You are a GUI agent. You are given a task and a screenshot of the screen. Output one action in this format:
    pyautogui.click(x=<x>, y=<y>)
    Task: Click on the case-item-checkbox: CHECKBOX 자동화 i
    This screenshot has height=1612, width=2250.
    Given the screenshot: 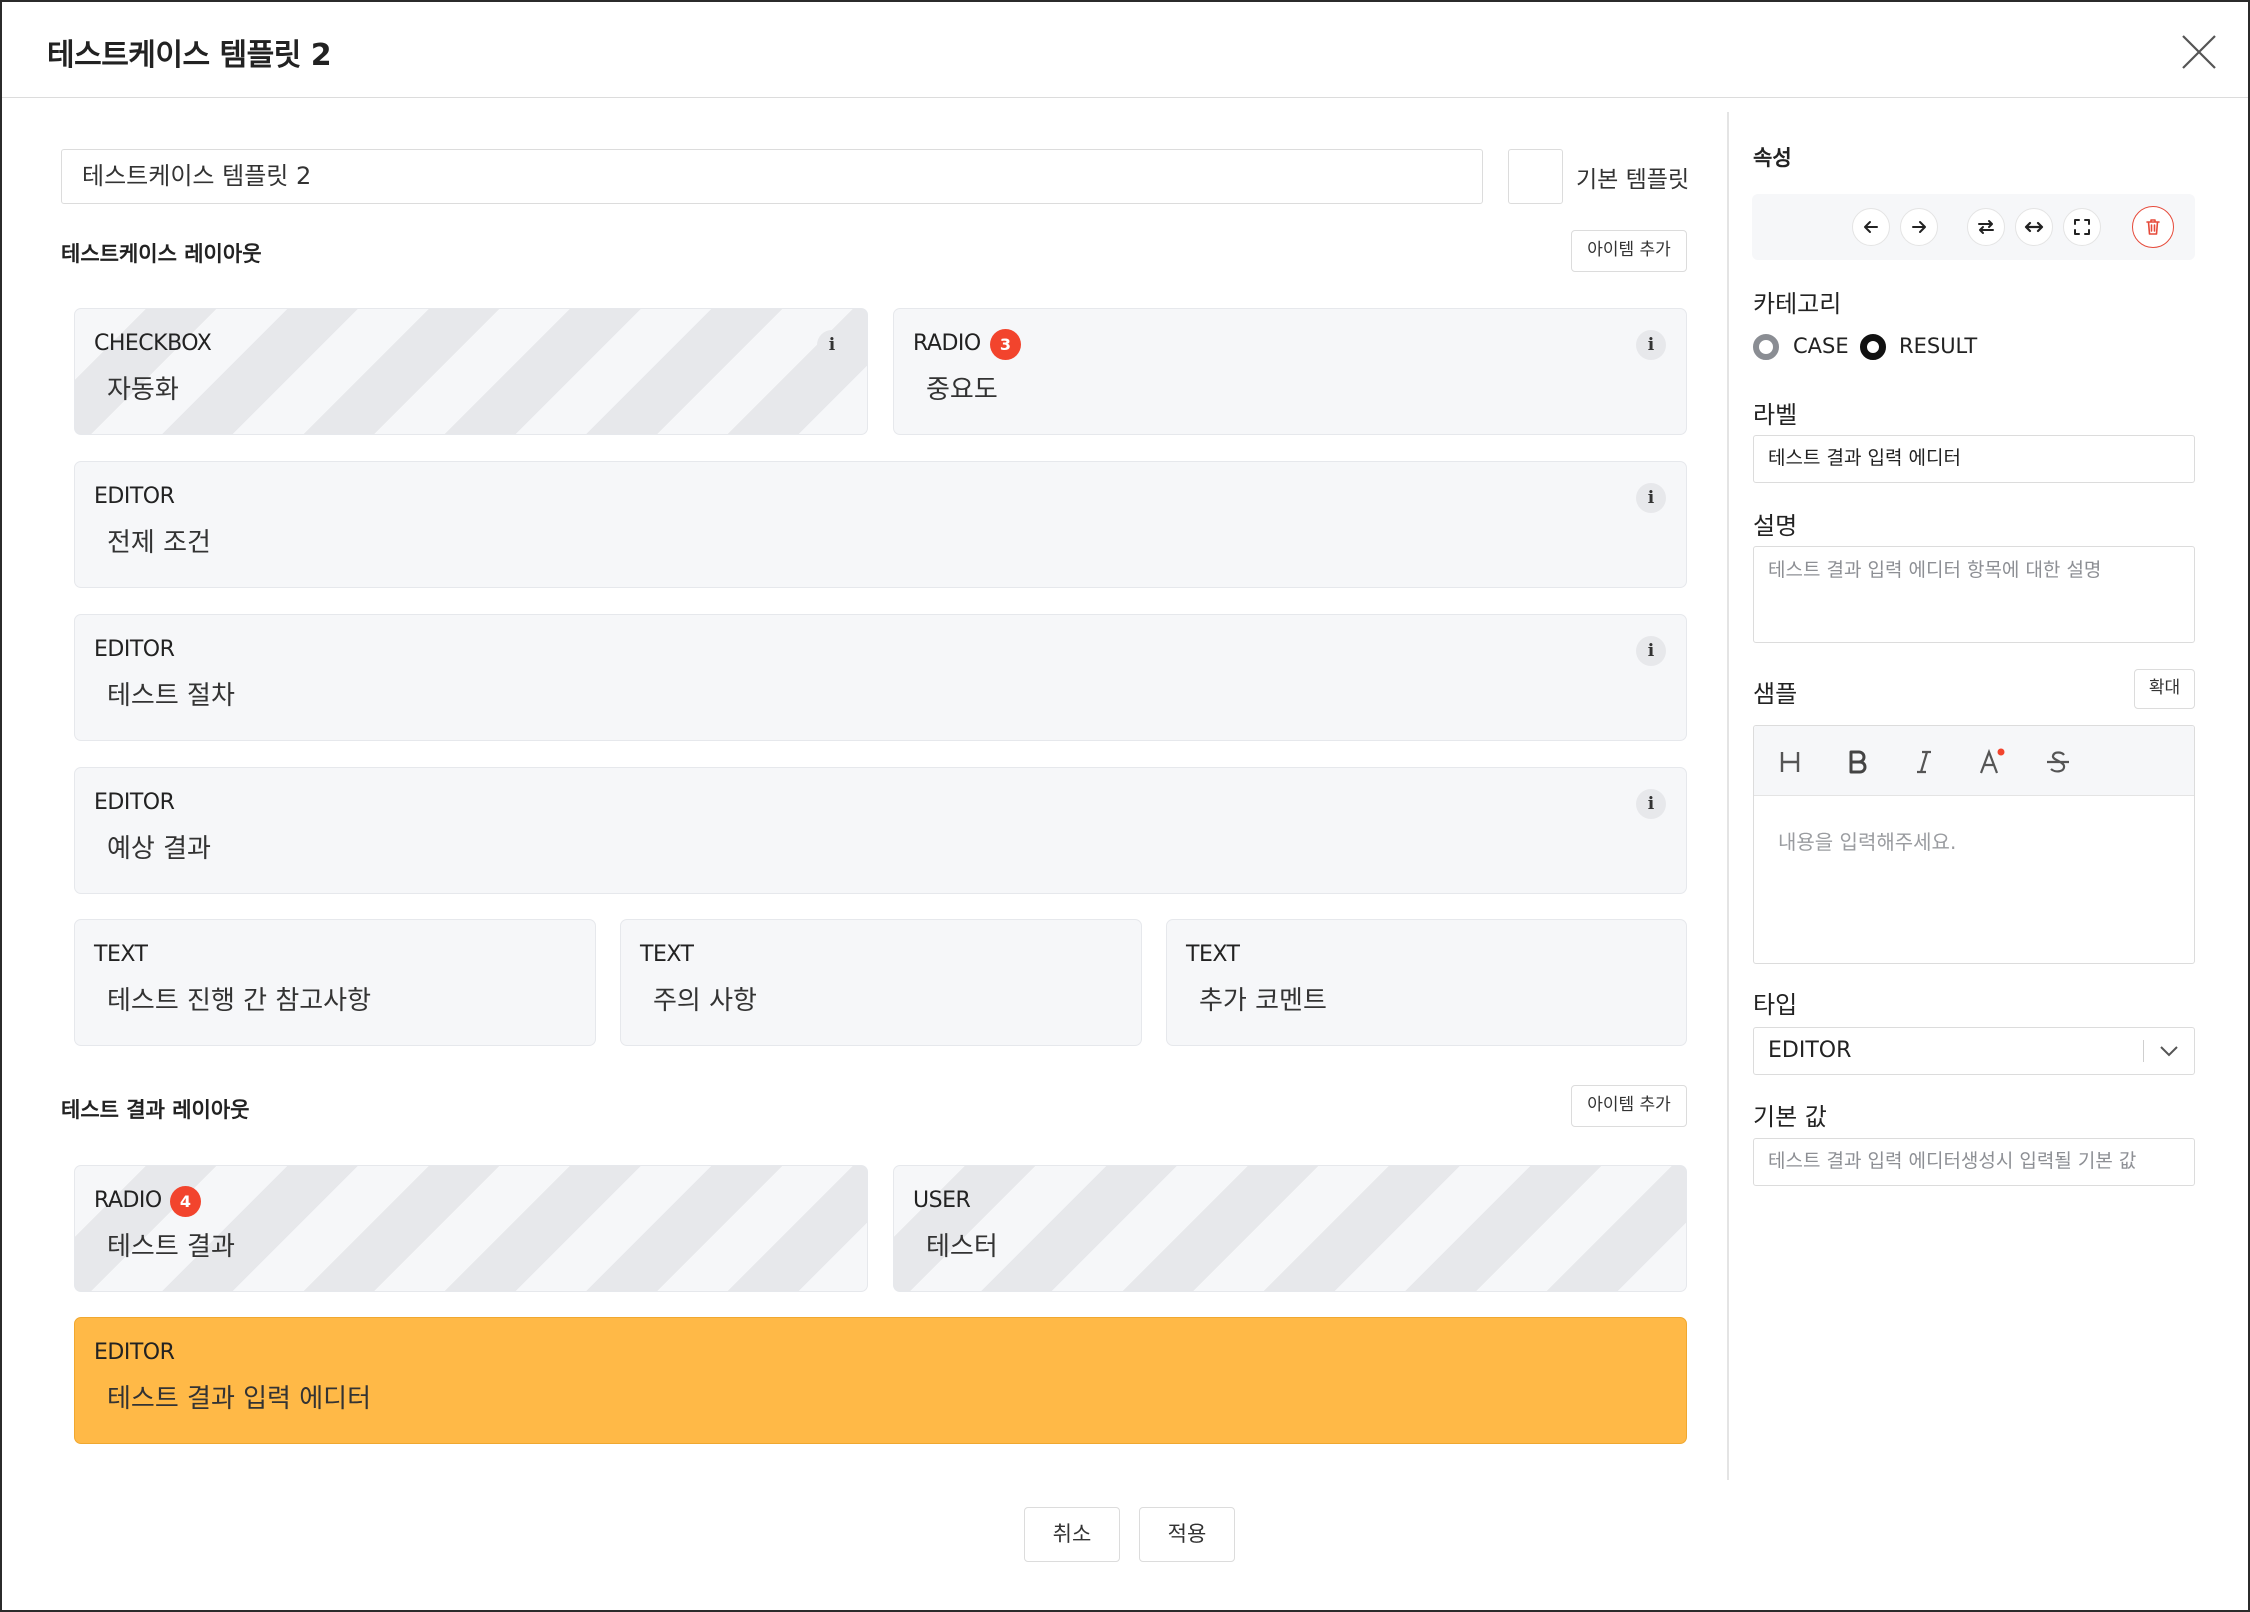 What is the action you would take?
    pyautogui.click(x=471, y=371)
    